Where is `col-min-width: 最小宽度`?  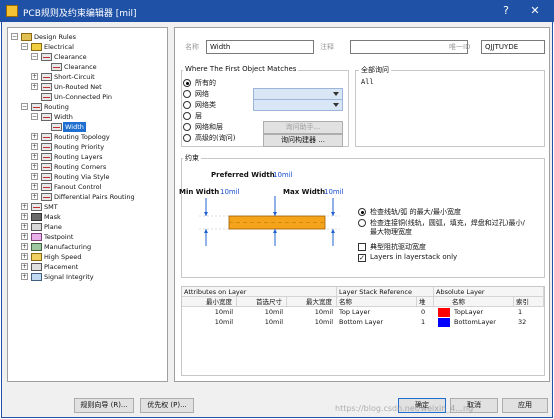
col-min-width: 最小宽度 is located at coordinates (209, 302).